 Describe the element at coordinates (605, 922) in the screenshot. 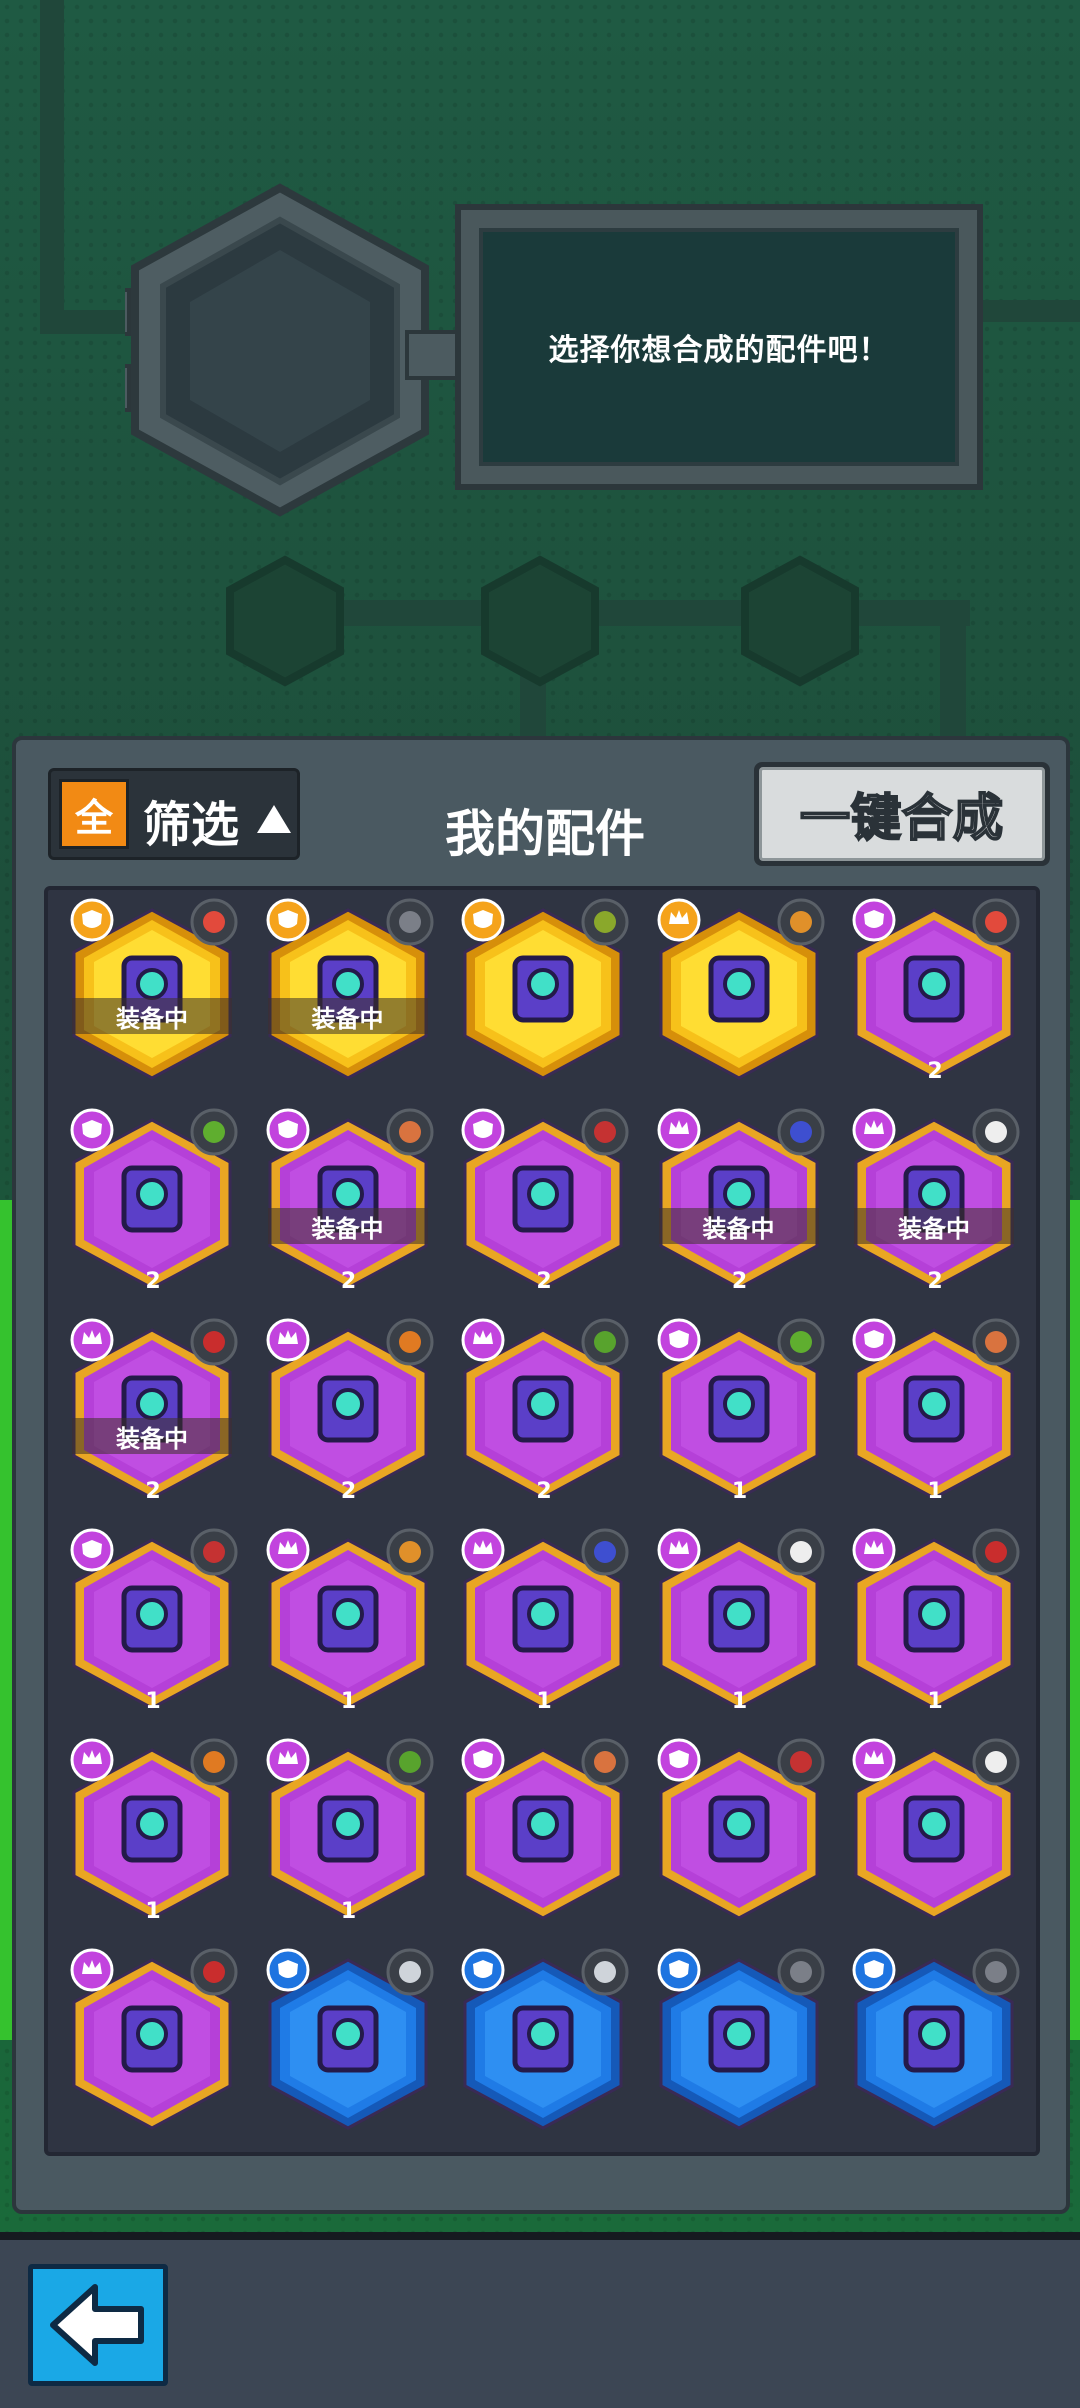

I see `spore-icon` at that location.